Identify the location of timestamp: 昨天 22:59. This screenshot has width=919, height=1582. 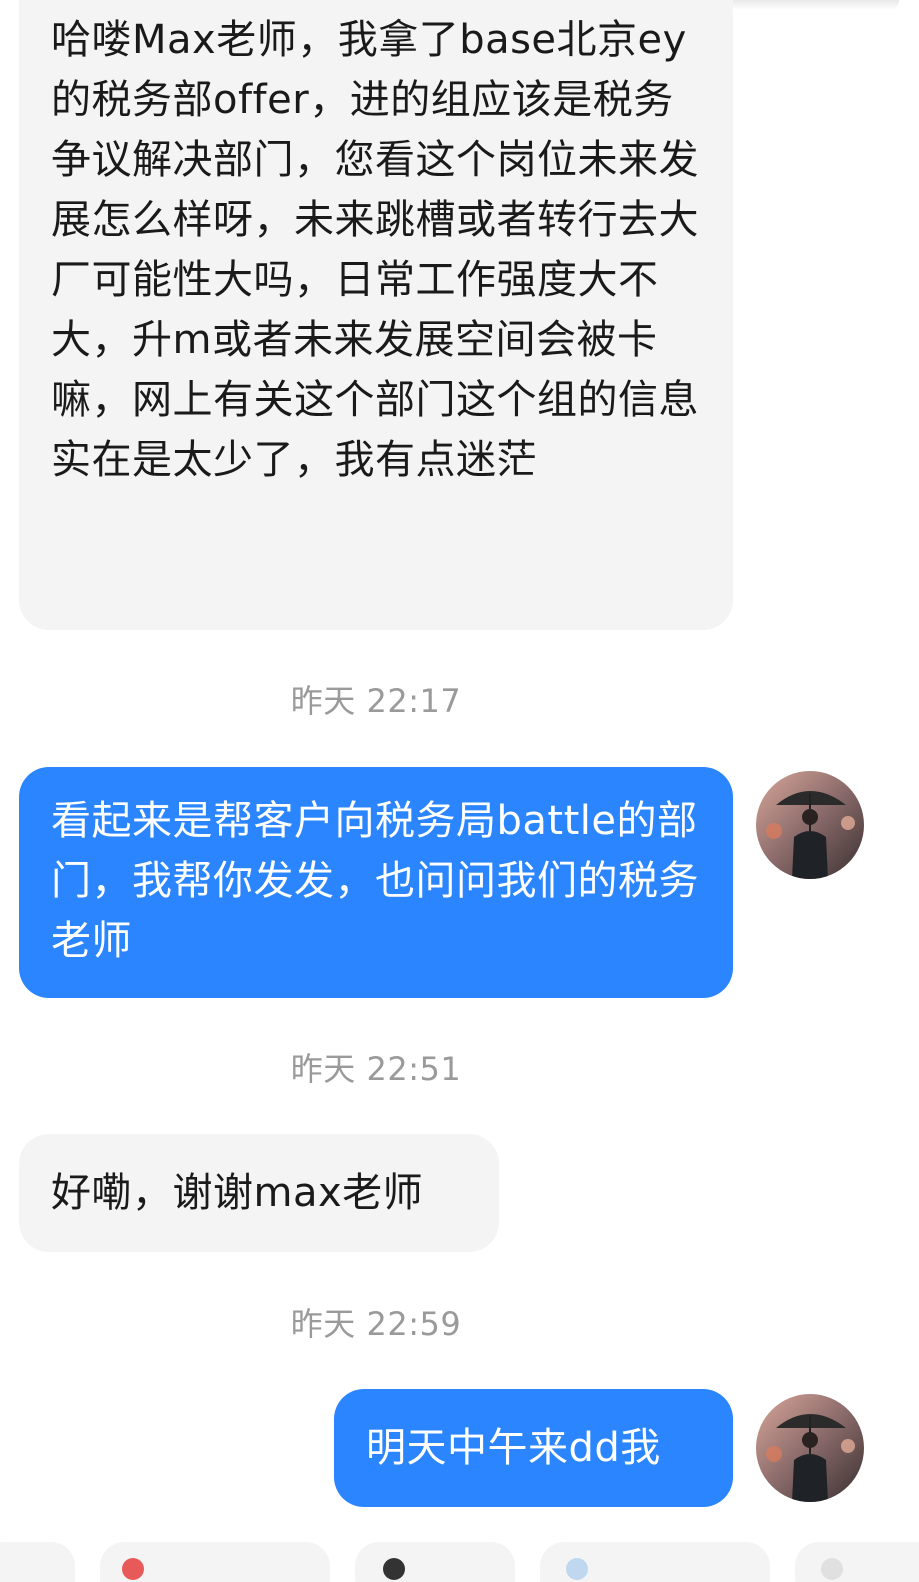
(376, 1324).